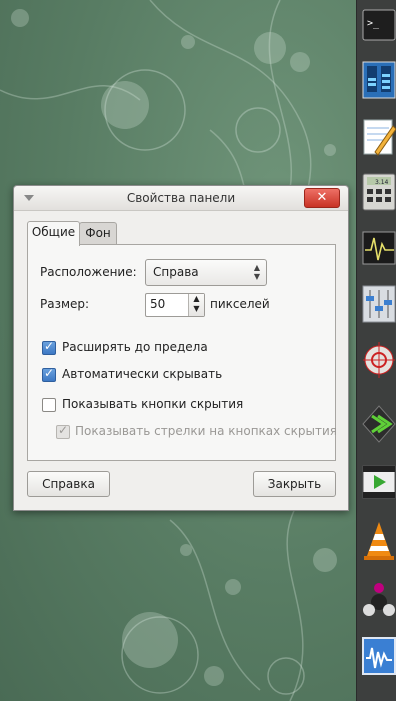 The height and width of the screenshot is (701, 396). Describe the element at coordinates (88, 272) in the screenshot. I see `position-label: Расположение:` at that location.